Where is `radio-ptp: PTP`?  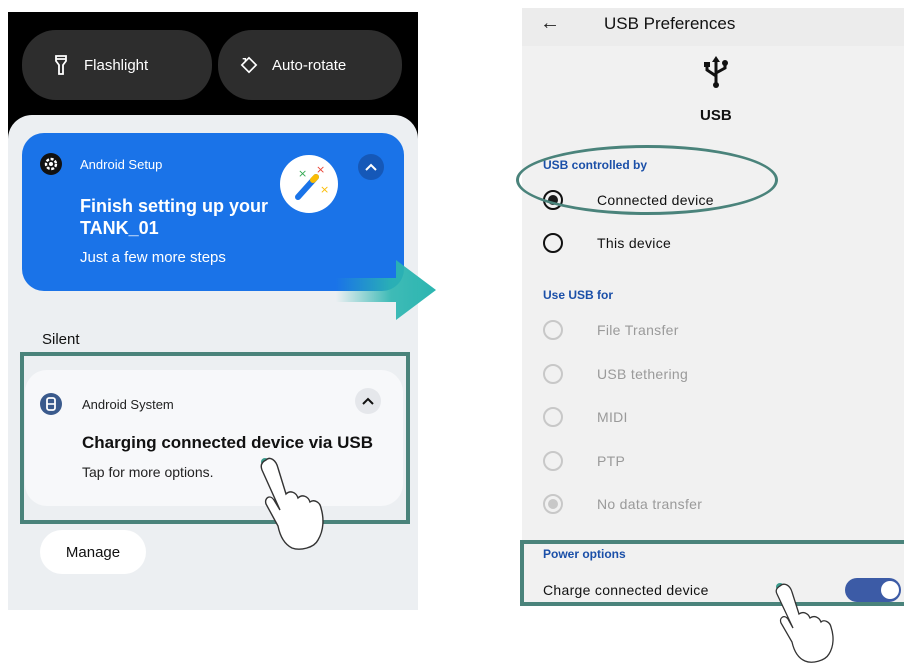
radio-ptp: PTP is located at coordinates (584, 461).